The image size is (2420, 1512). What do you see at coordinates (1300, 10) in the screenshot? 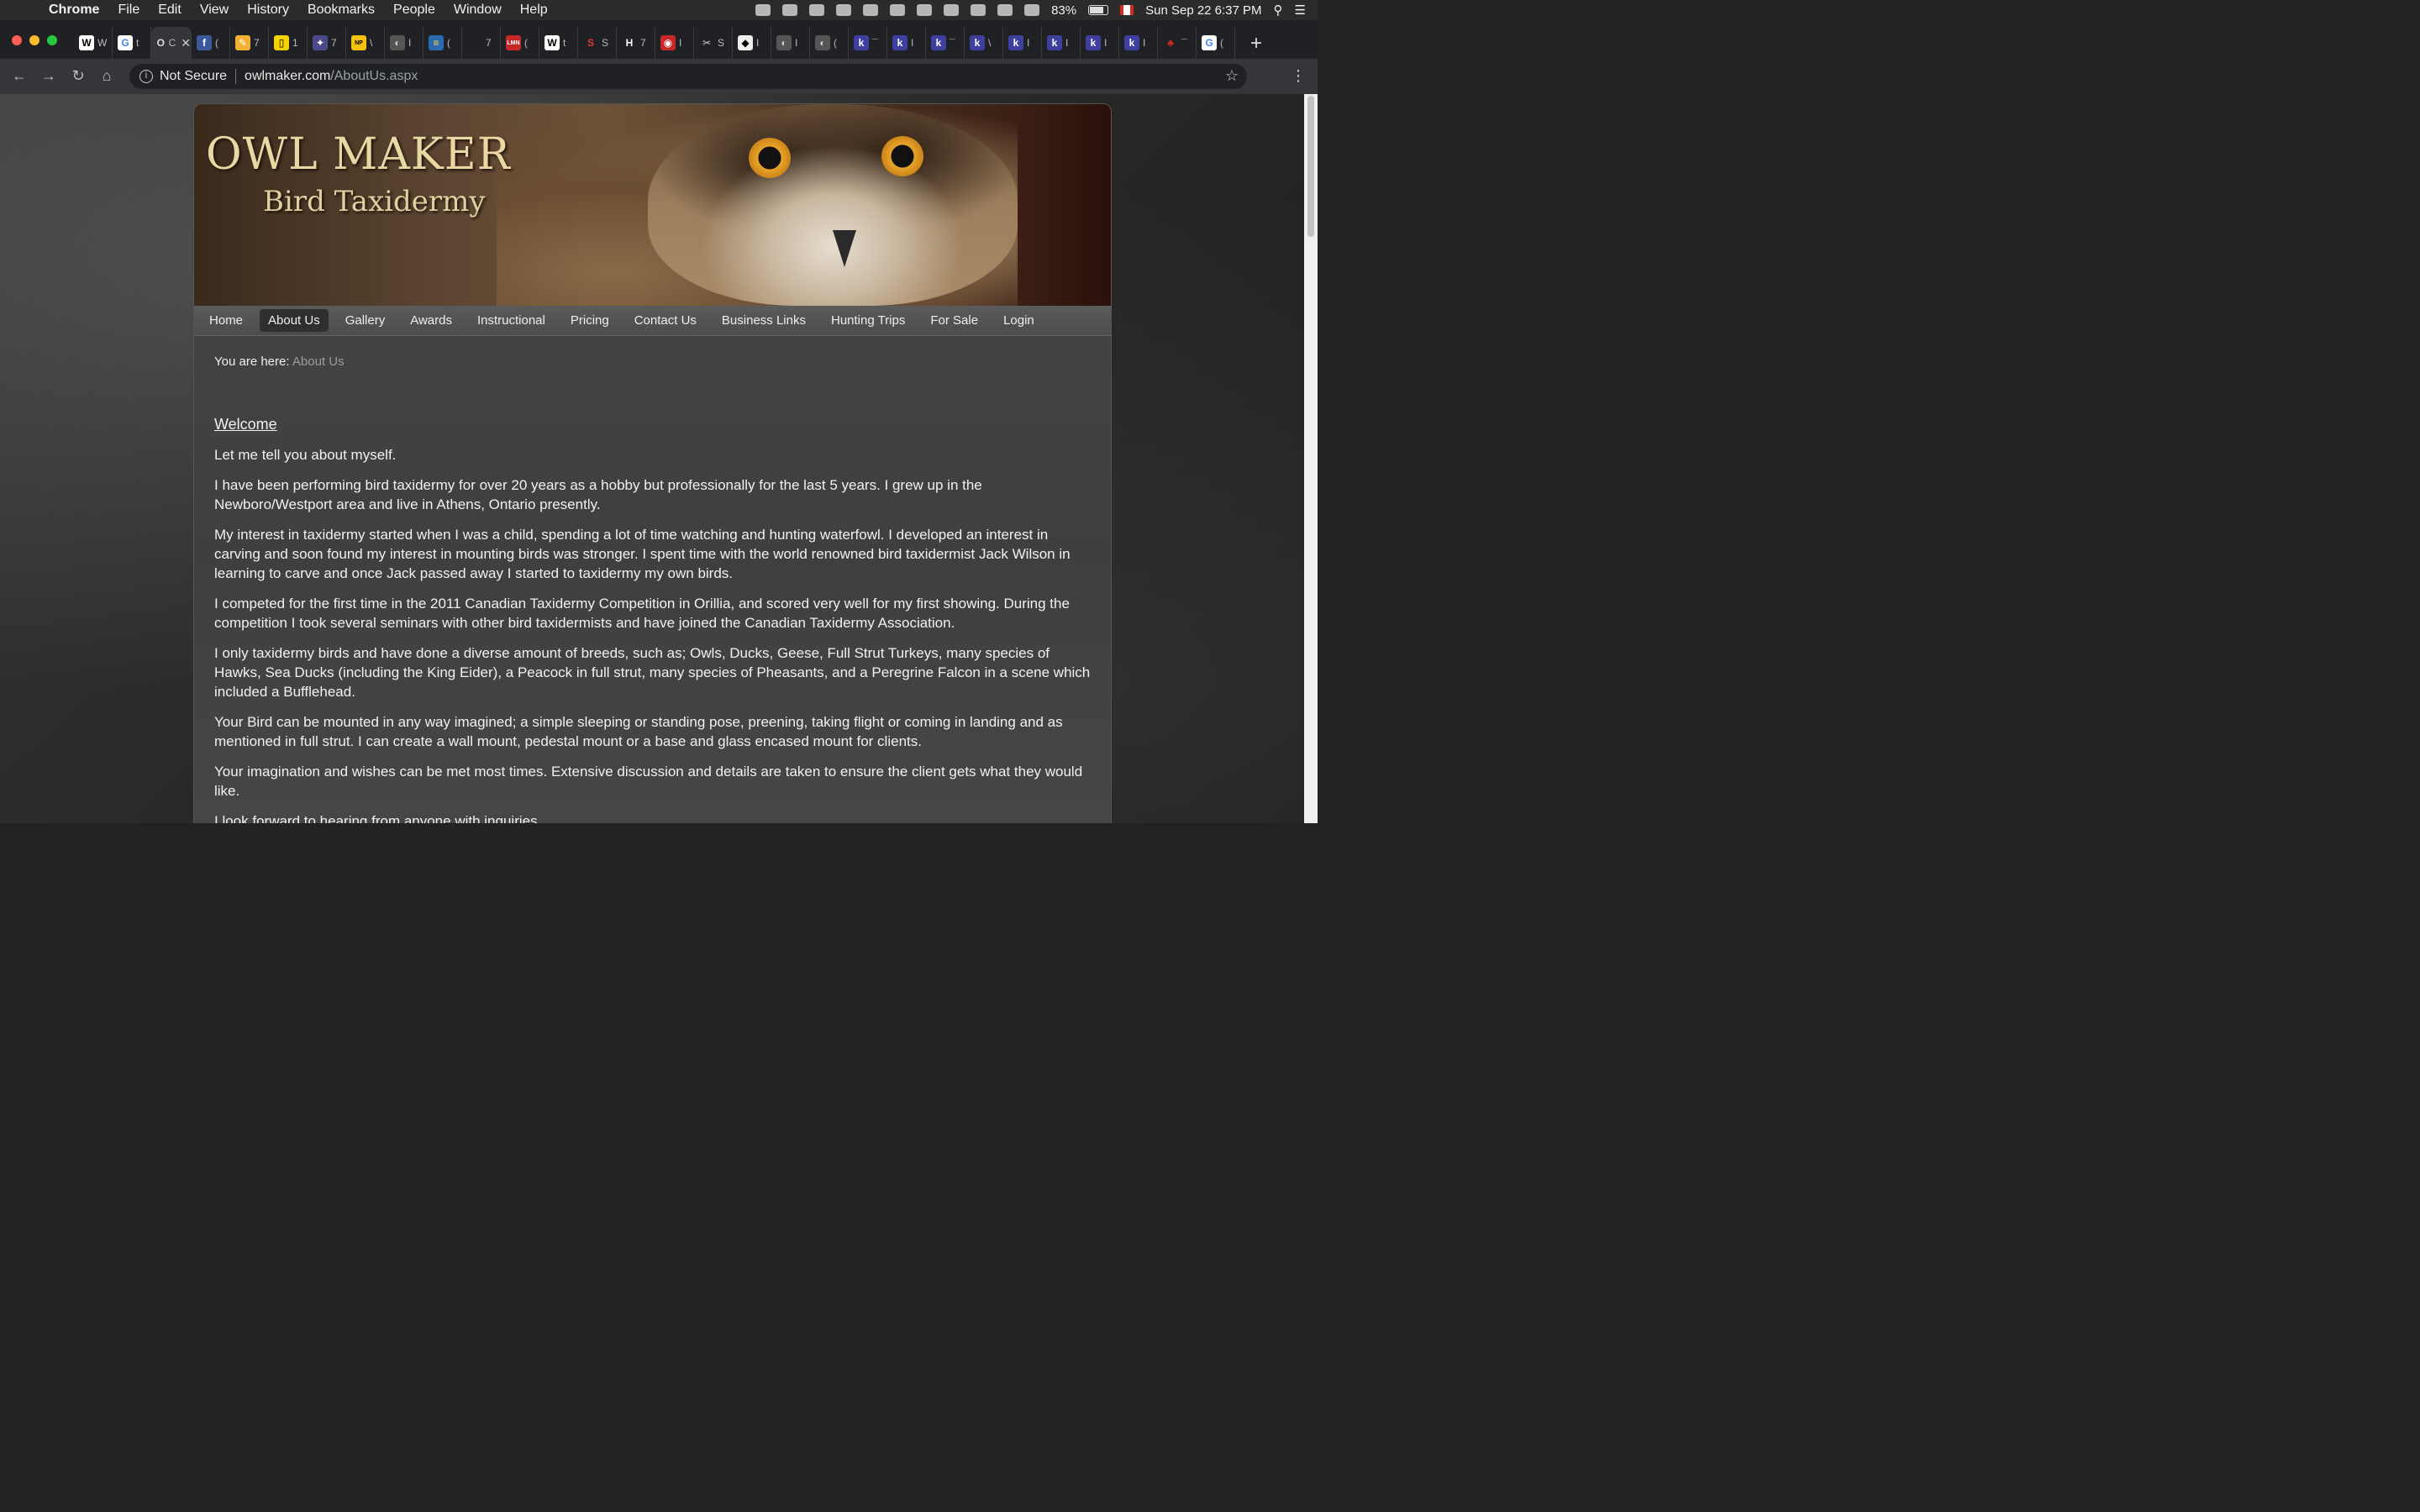
I see `notification-center-icon: ☰` at bounding box center [1300, 10].